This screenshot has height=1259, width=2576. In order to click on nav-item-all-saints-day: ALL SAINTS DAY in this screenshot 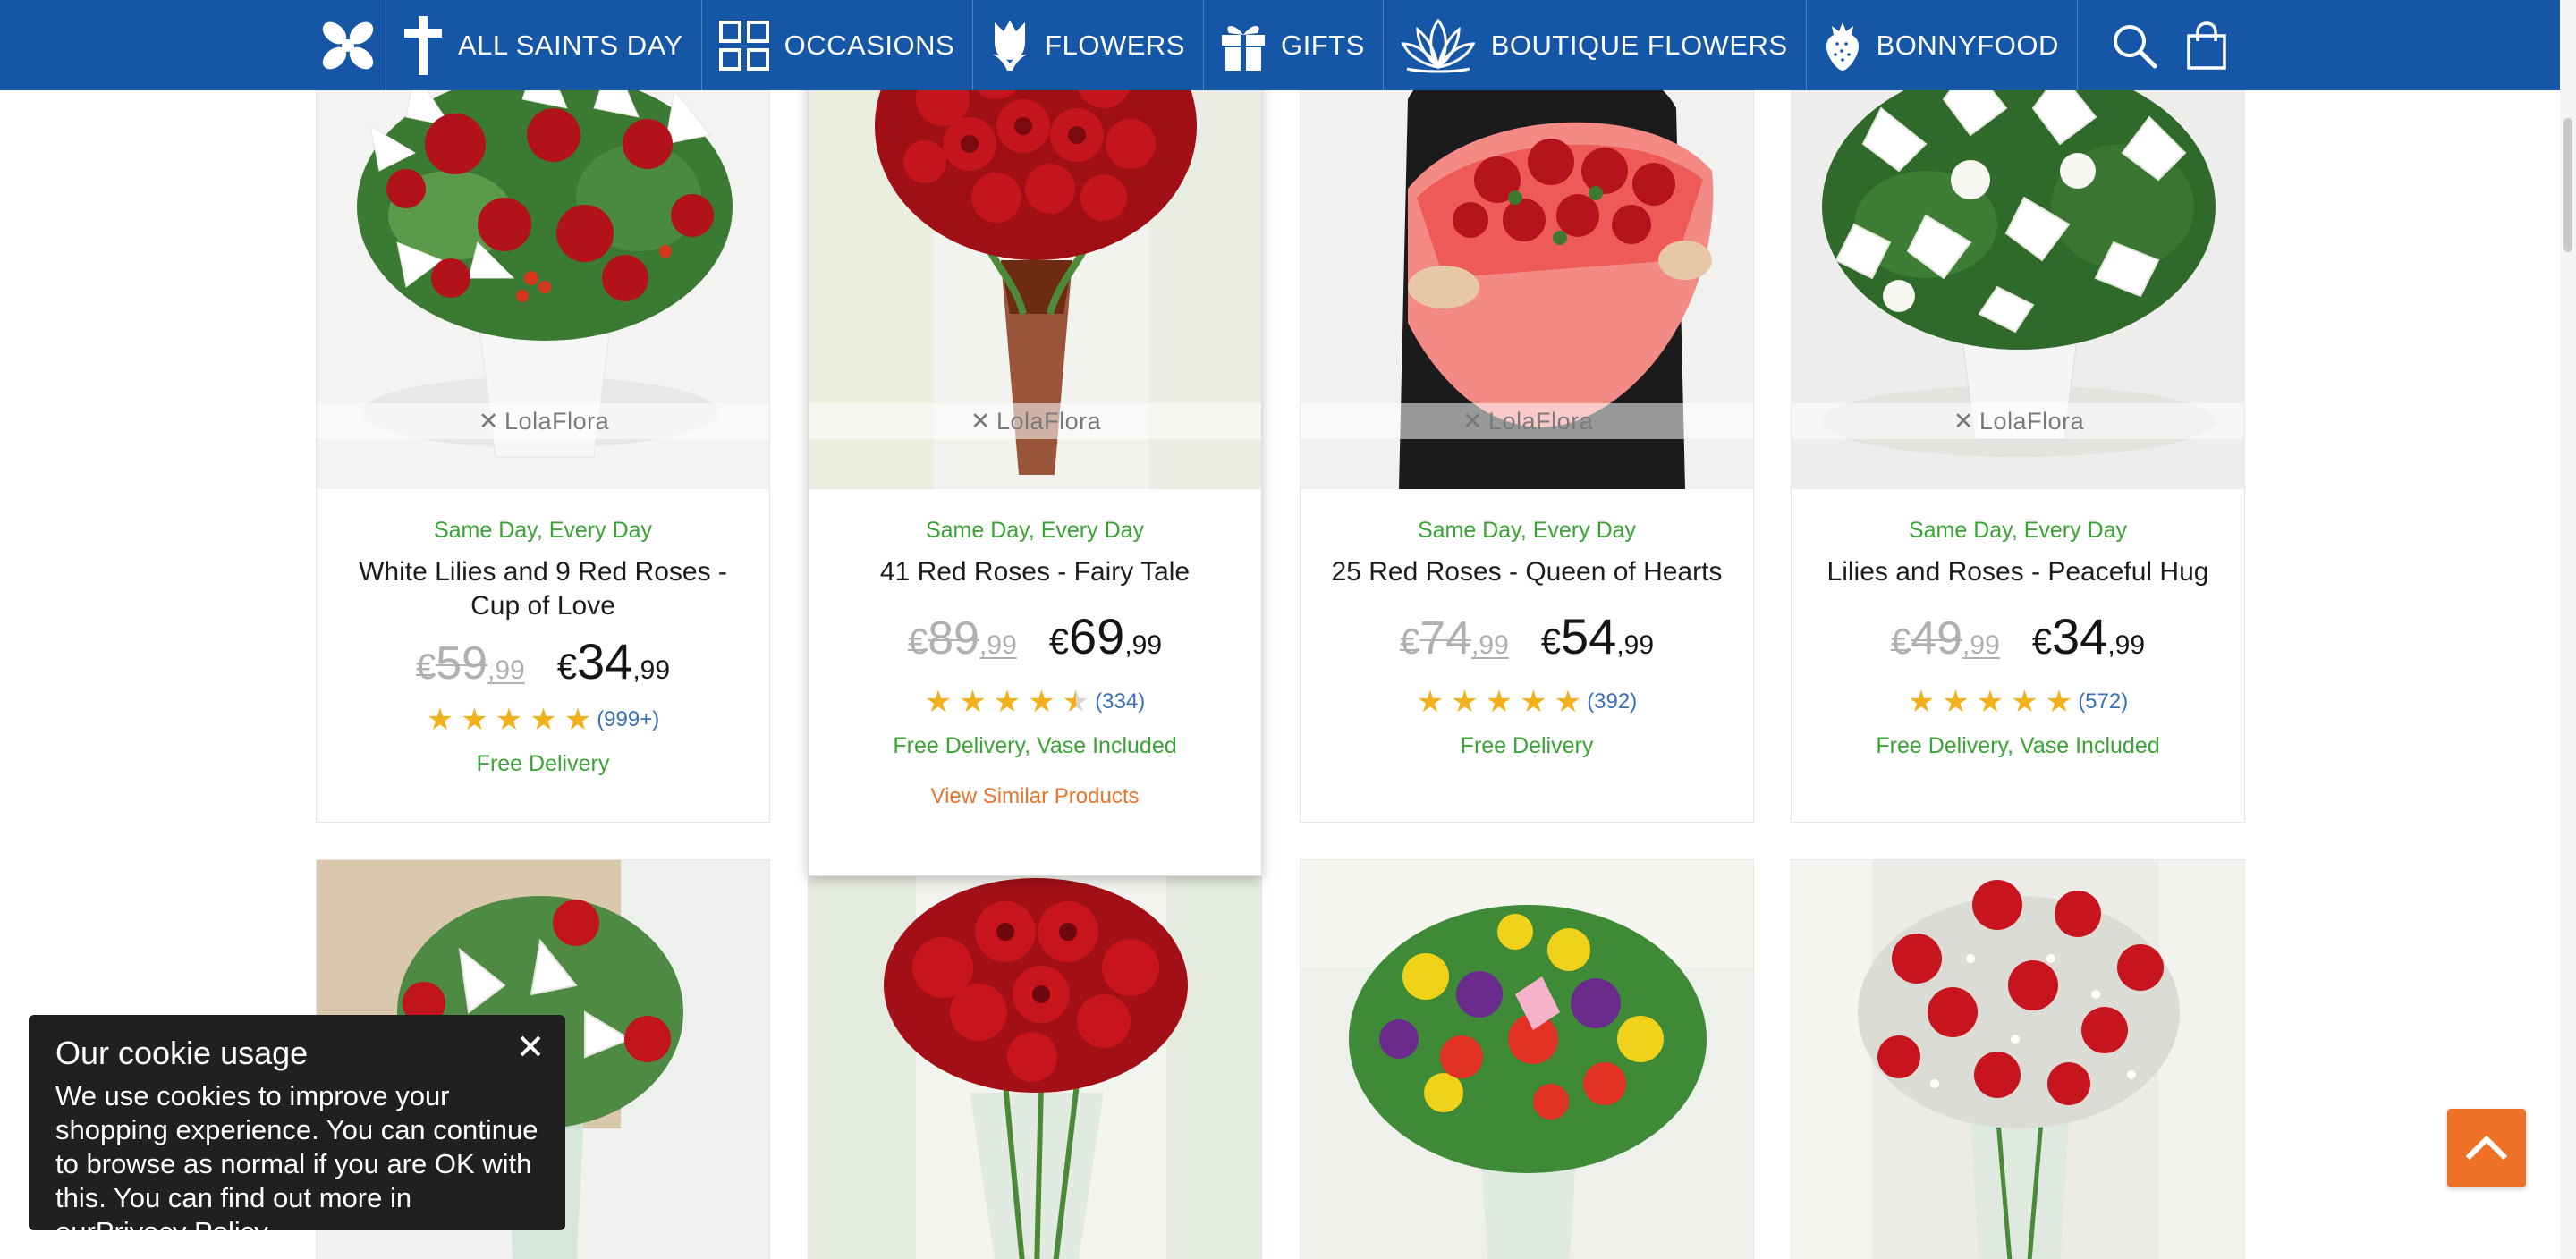, I will do `click(544, 45)`.